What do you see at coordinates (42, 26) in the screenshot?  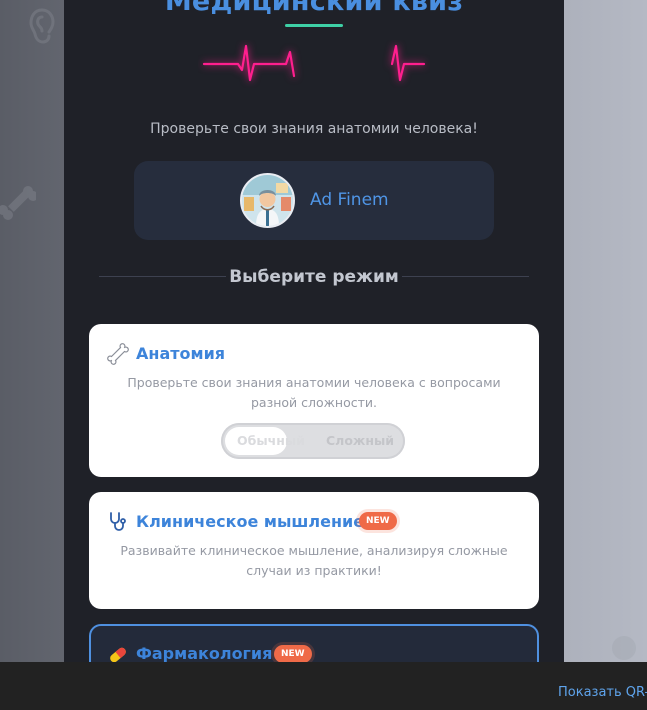 I see `ear-icon` at bounding box center [42, 26].